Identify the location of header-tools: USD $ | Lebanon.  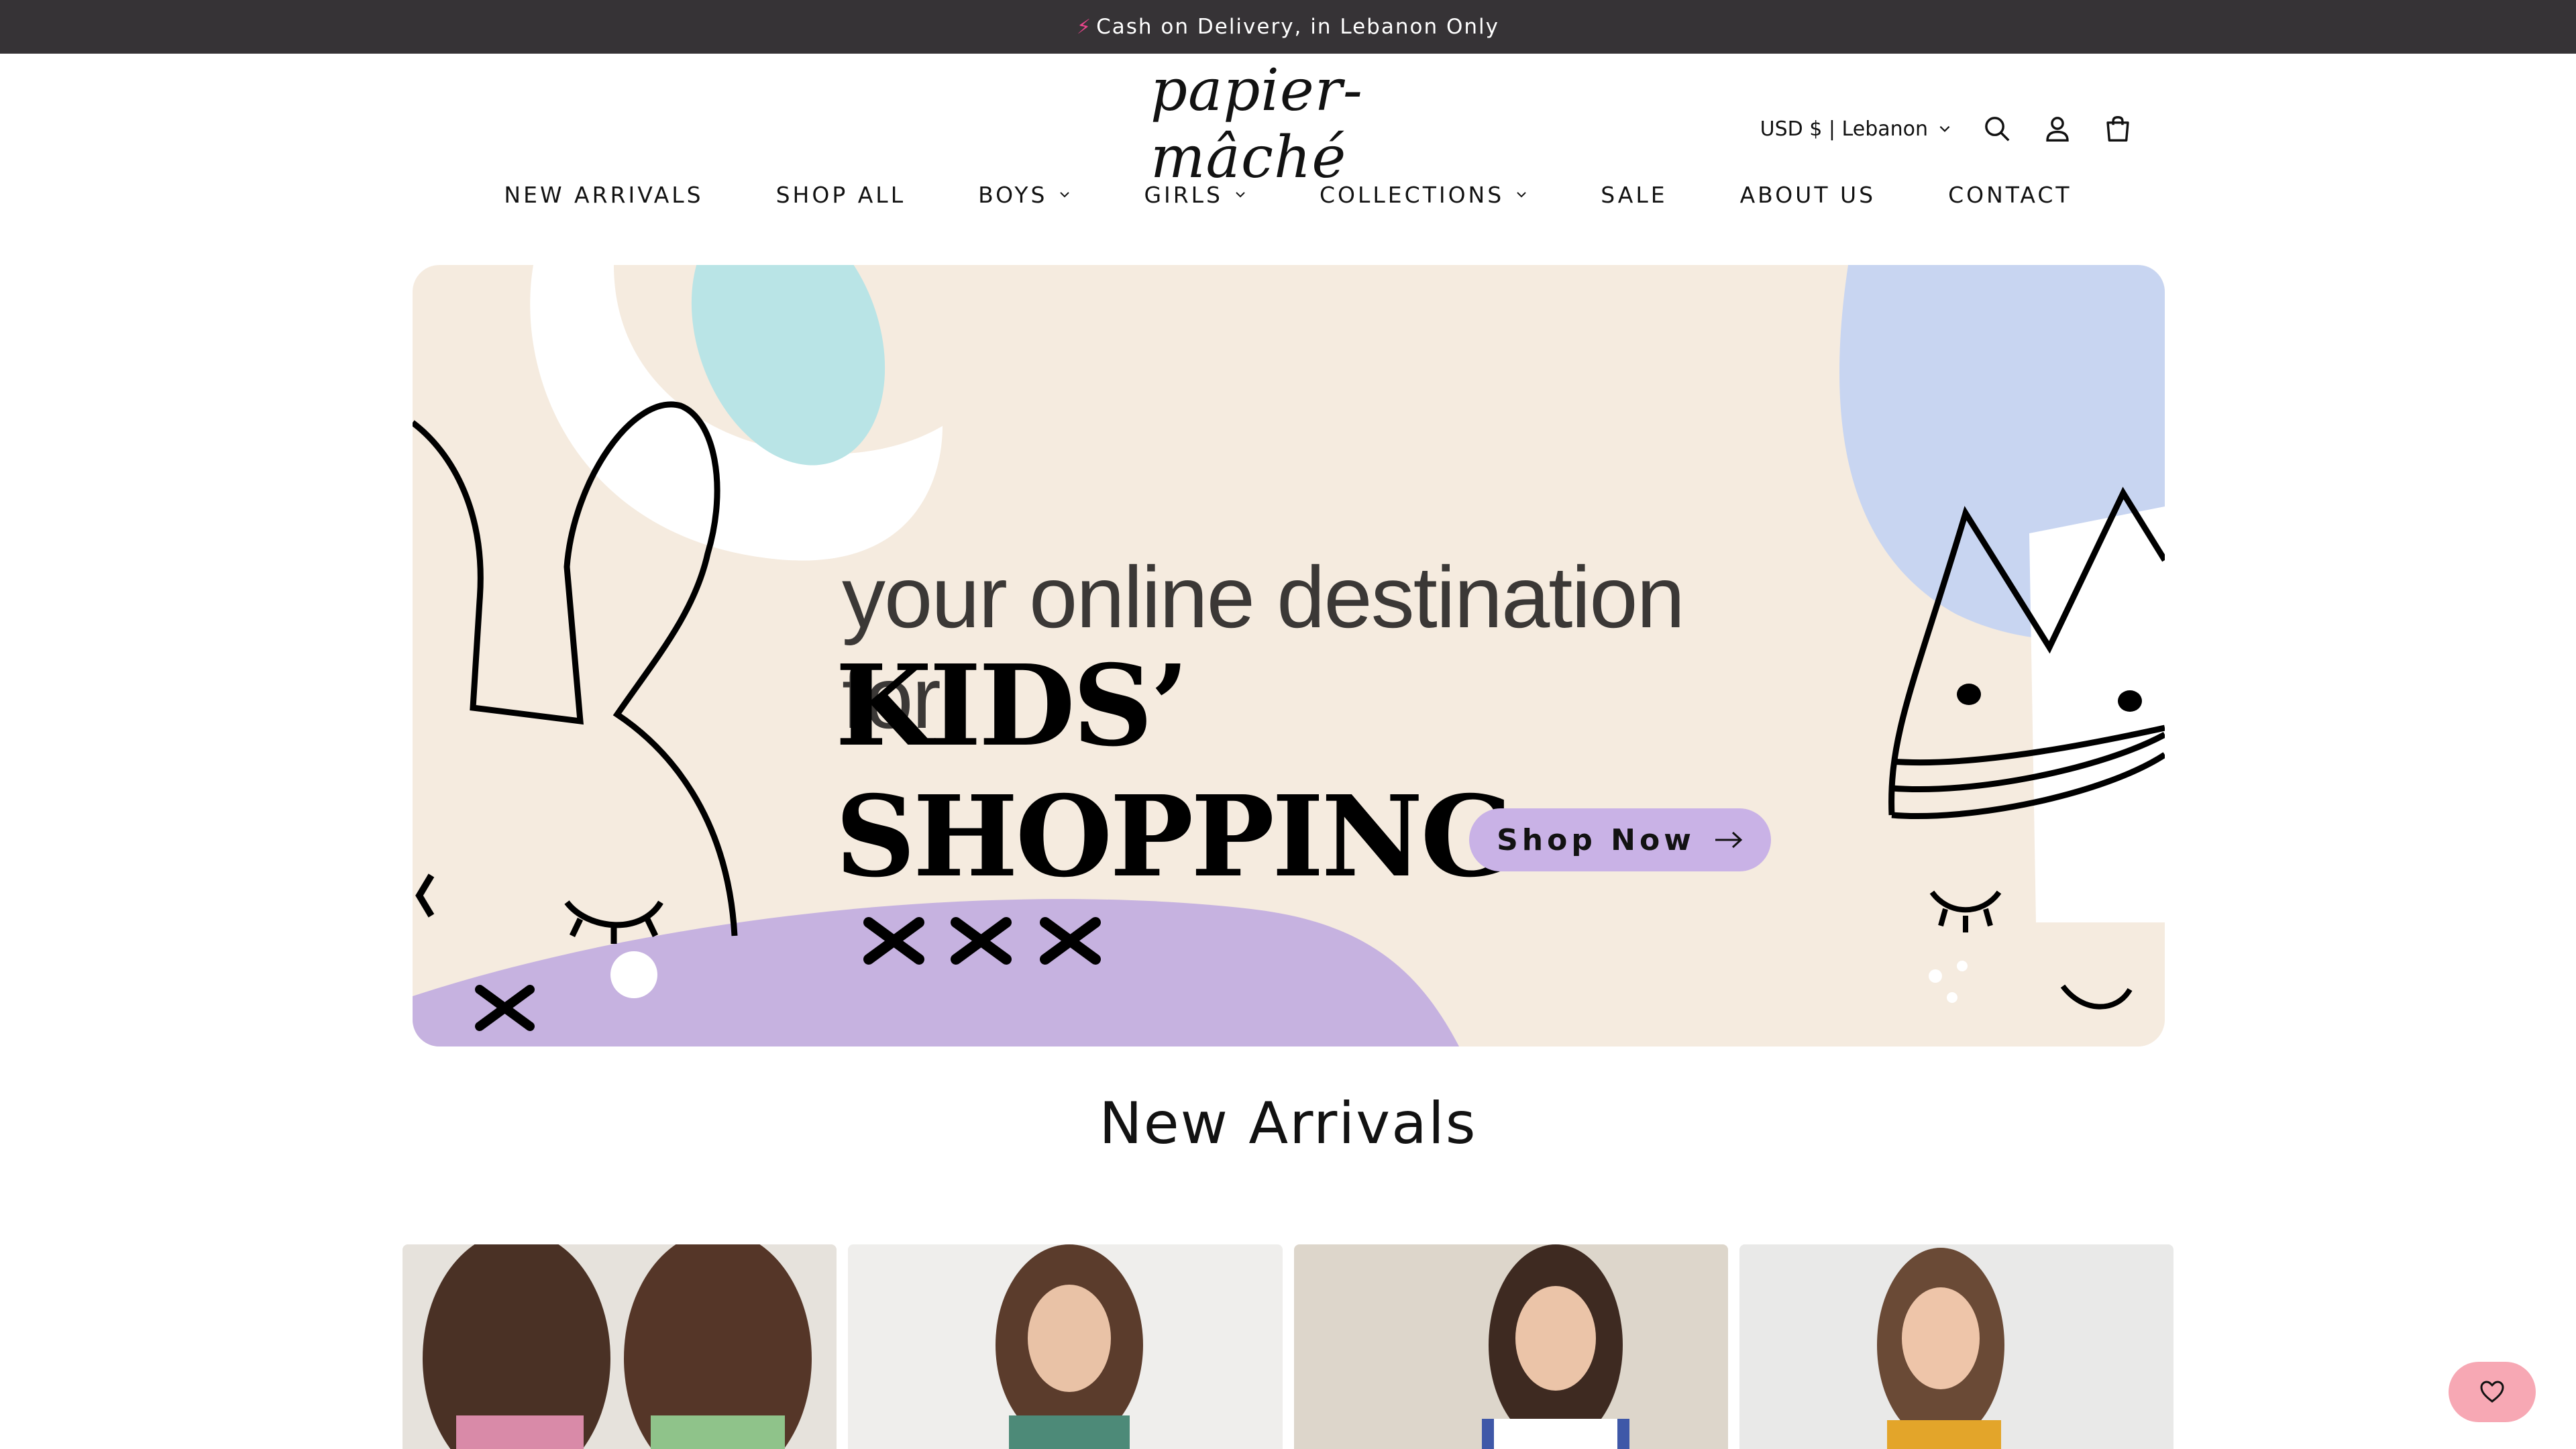
(1946, 129).